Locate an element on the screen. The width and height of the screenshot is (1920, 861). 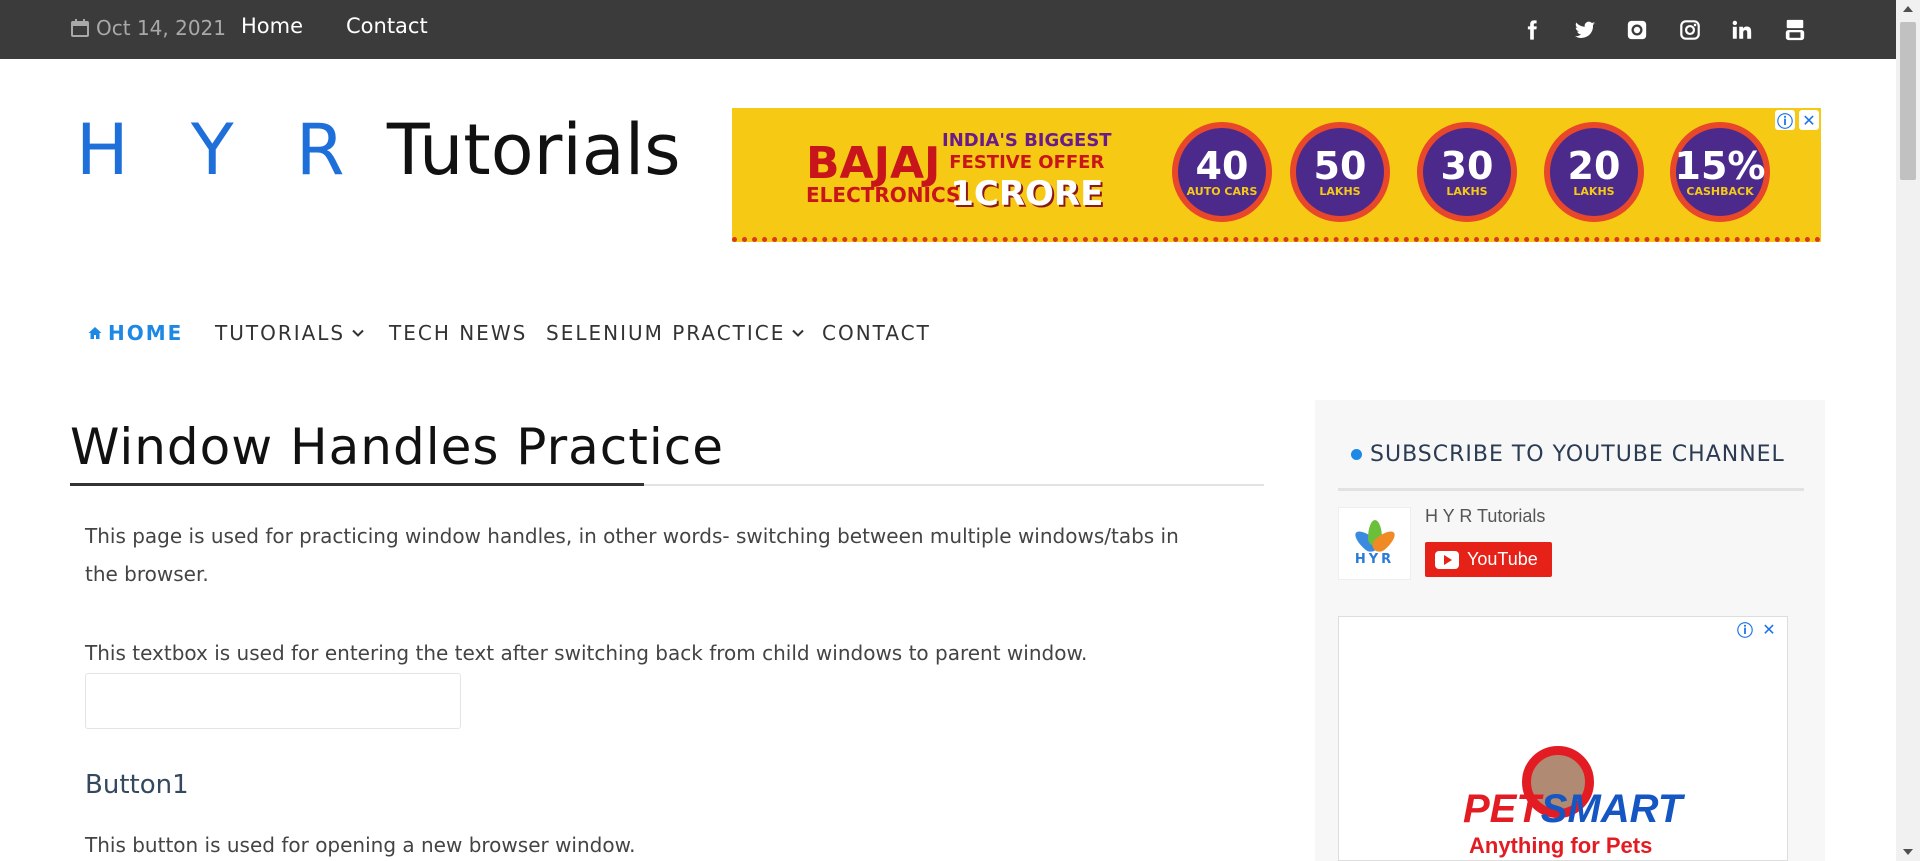
ad-badge-num: 30 is located at coordinates (1467, 165).